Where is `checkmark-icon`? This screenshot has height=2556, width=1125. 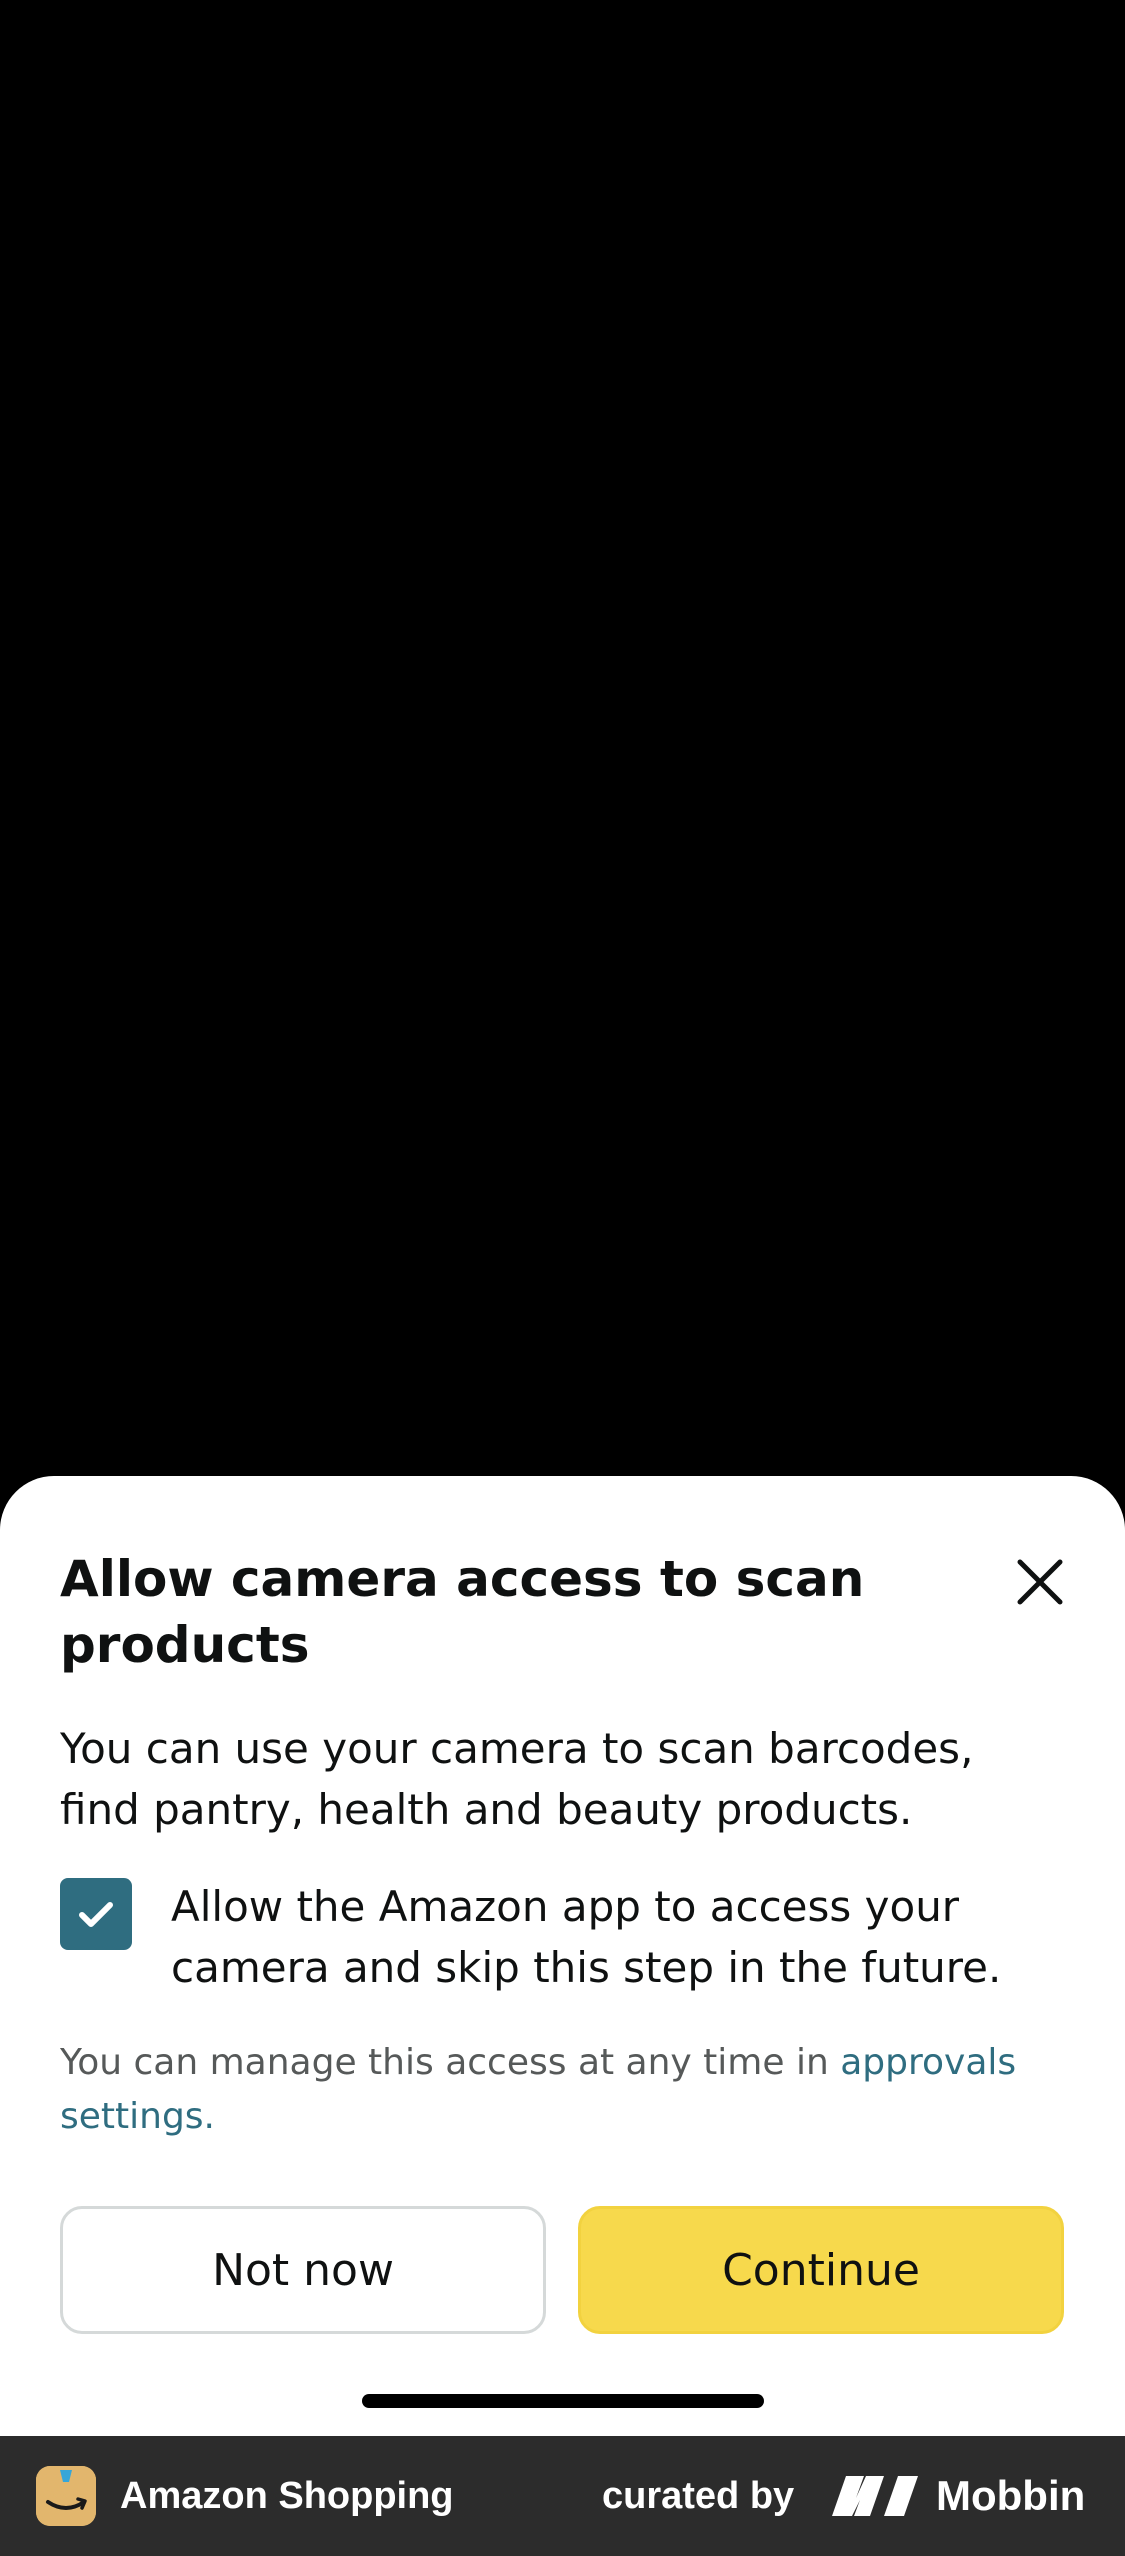 checkmark-icon is located at coordinates (96, 1914).